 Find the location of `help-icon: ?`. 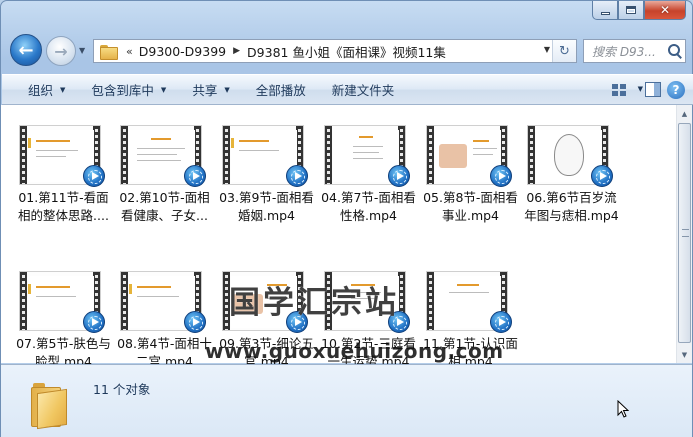

help-icon: ? is located at coordinates (676, 90).